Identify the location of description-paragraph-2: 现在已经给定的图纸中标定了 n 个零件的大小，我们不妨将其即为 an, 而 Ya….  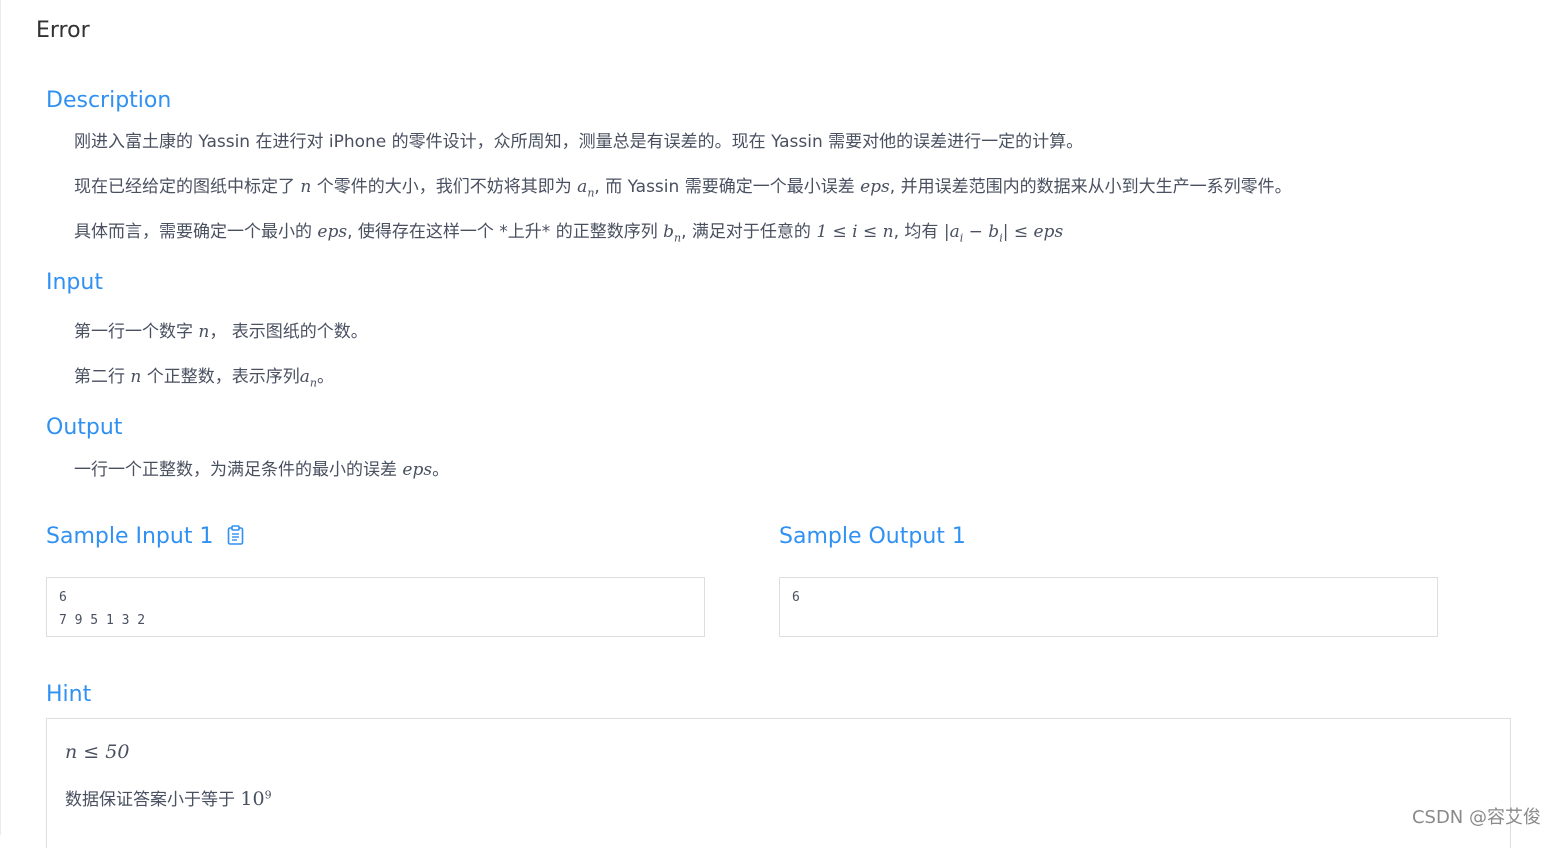
(683, 188).